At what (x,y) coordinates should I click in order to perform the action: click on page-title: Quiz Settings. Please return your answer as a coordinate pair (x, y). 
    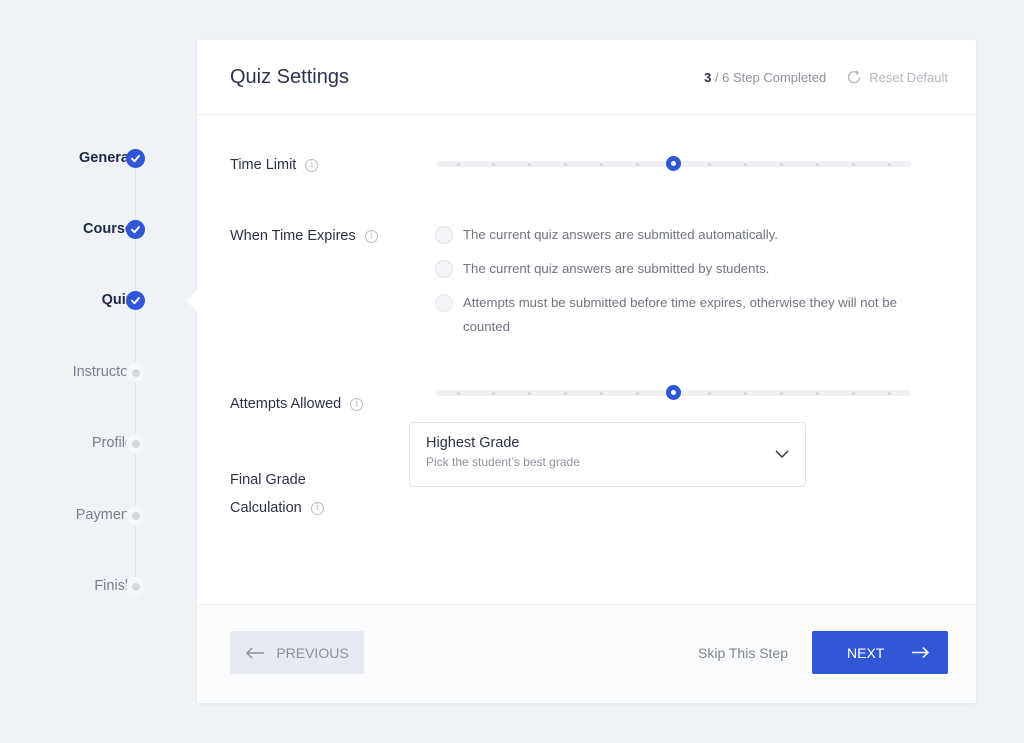
    Looking at the image, I should click on (289, 76).